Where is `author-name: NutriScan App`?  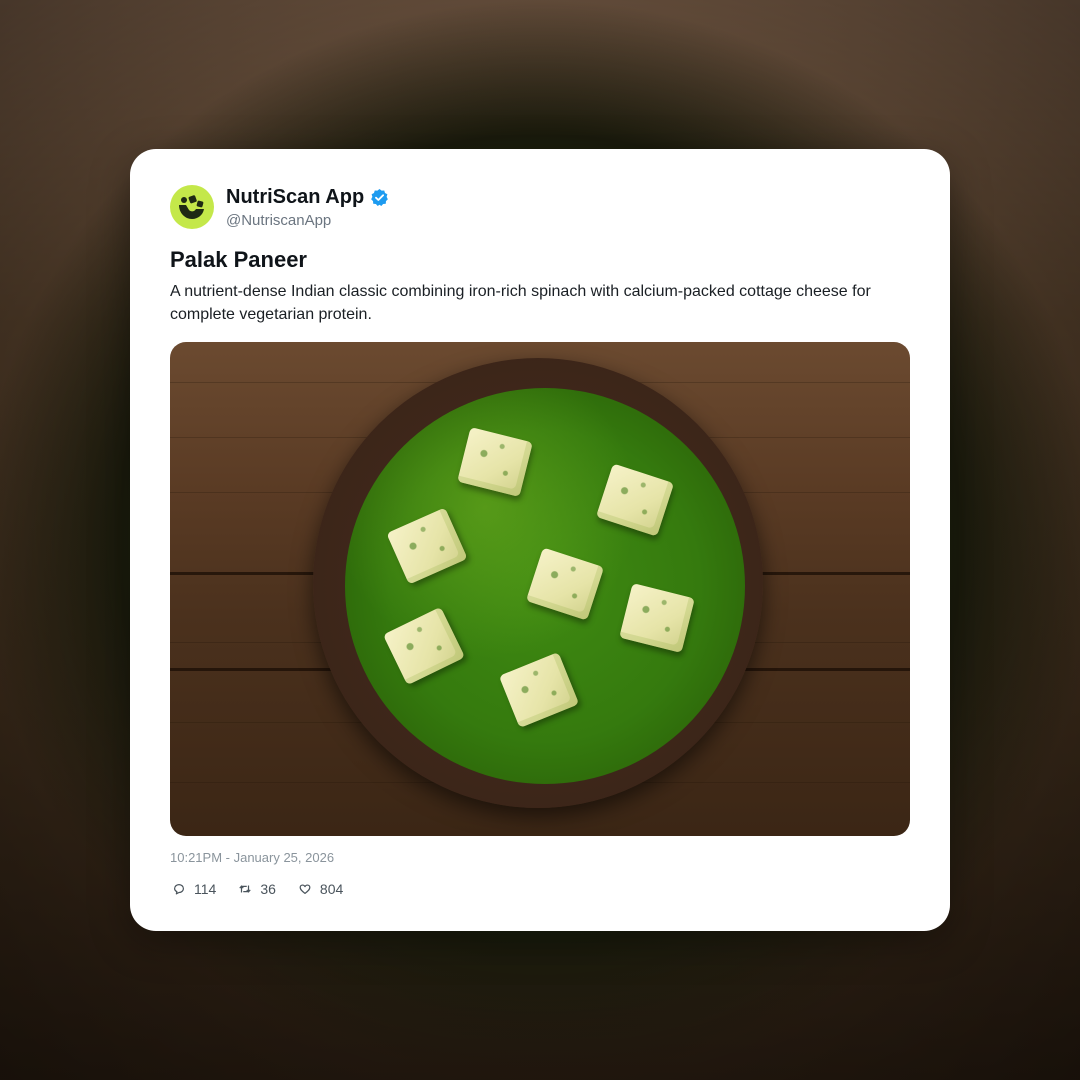
author-name: NutriScan App is located at coordinates (295, 197).